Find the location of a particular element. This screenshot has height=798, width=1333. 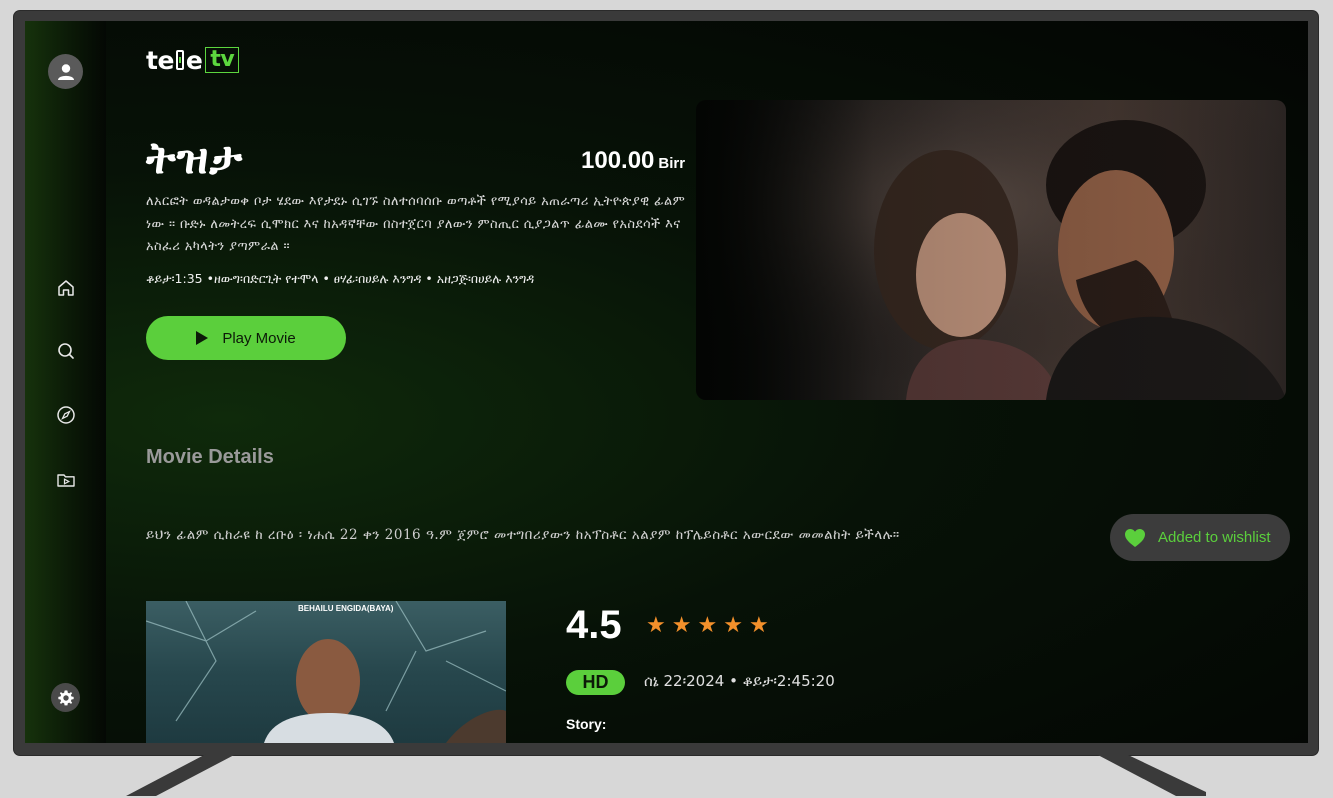

compass-icon is located at coordinates (66, 415).